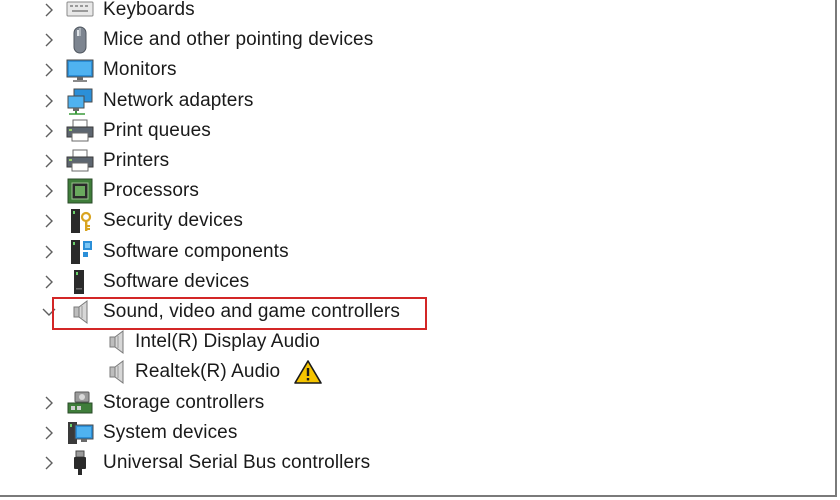  What do you see at coordinates (80, 433) in the screenshot?
I see `system-device-icon` at bounding box center [80, 433].